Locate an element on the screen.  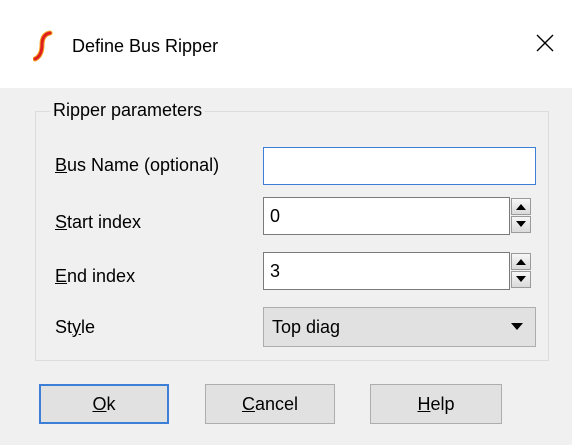
start-index-increment-button is located at coordinates (521, 206).